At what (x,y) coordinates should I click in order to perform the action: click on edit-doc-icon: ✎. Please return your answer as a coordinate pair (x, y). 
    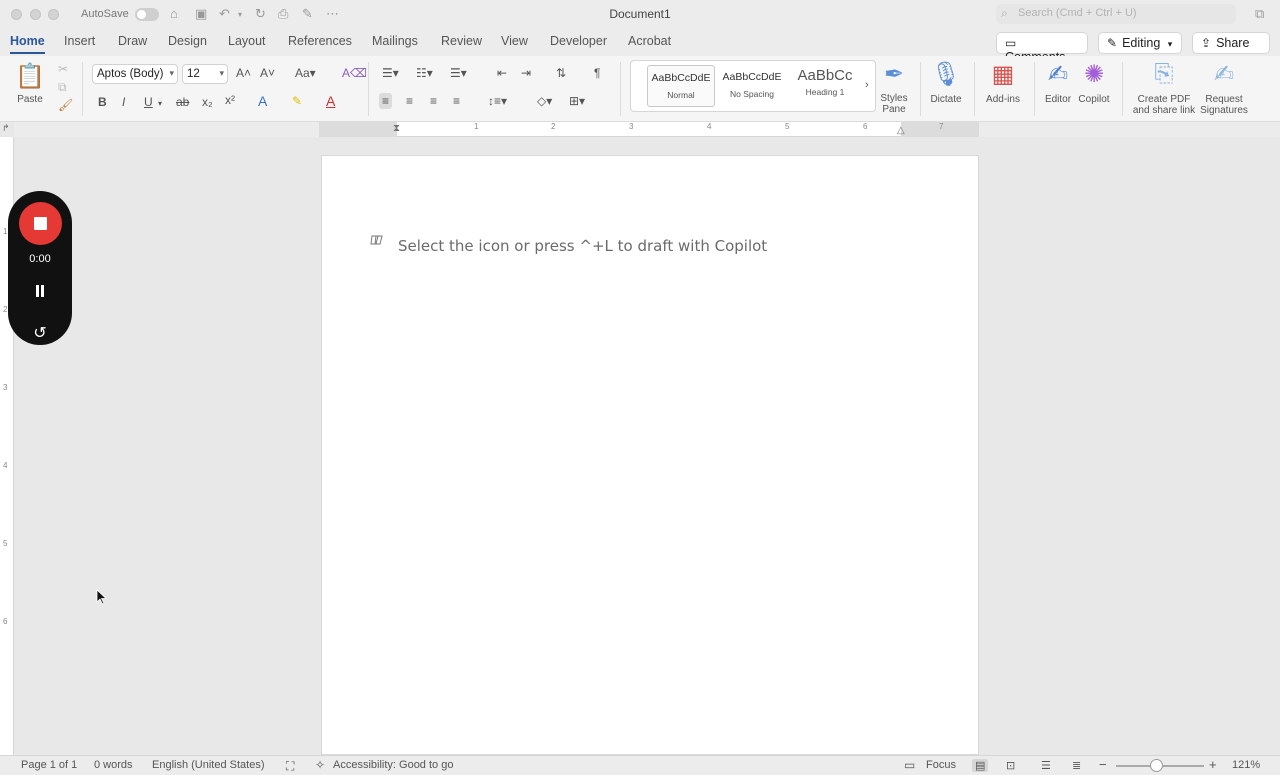
    Looking at the image, I should click on (307, 14).